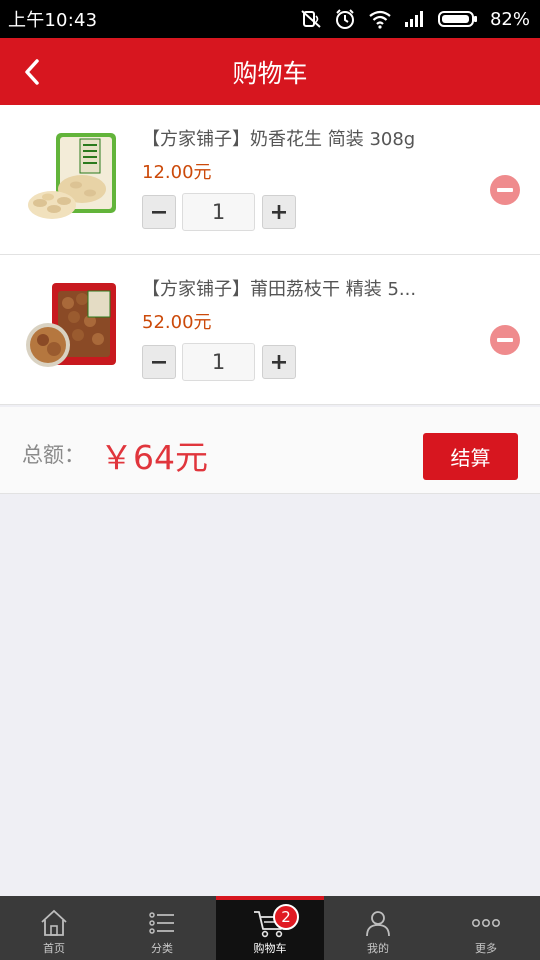 This screenshot has height=960, width=540. Describe the element at coordinates (509, 19) in the screenshot. I see `battery-percentage: 82%` at that location.